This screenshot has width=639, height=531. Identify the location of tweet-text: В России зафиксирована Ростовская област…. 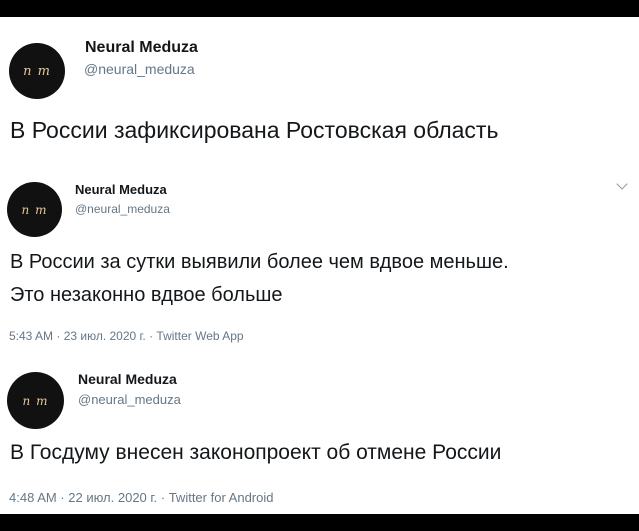
(254, 130).